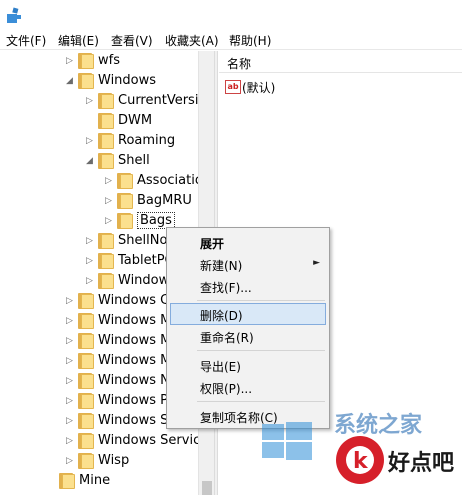  I want to click on tree-item-label: Windows N, so click(134, 380).